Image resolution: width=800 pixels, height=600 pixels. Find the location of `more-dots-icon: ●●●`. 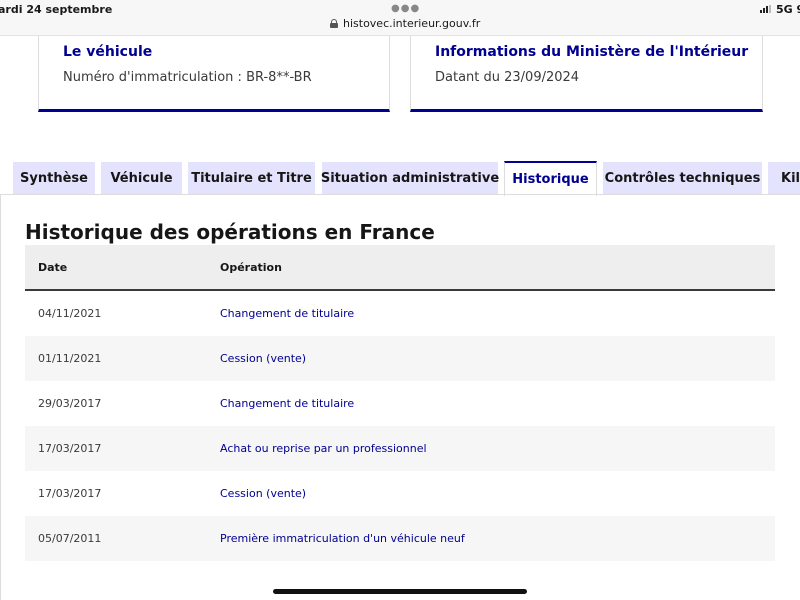

more-dots-icon: ●●● is located at coordinates (405, 8).